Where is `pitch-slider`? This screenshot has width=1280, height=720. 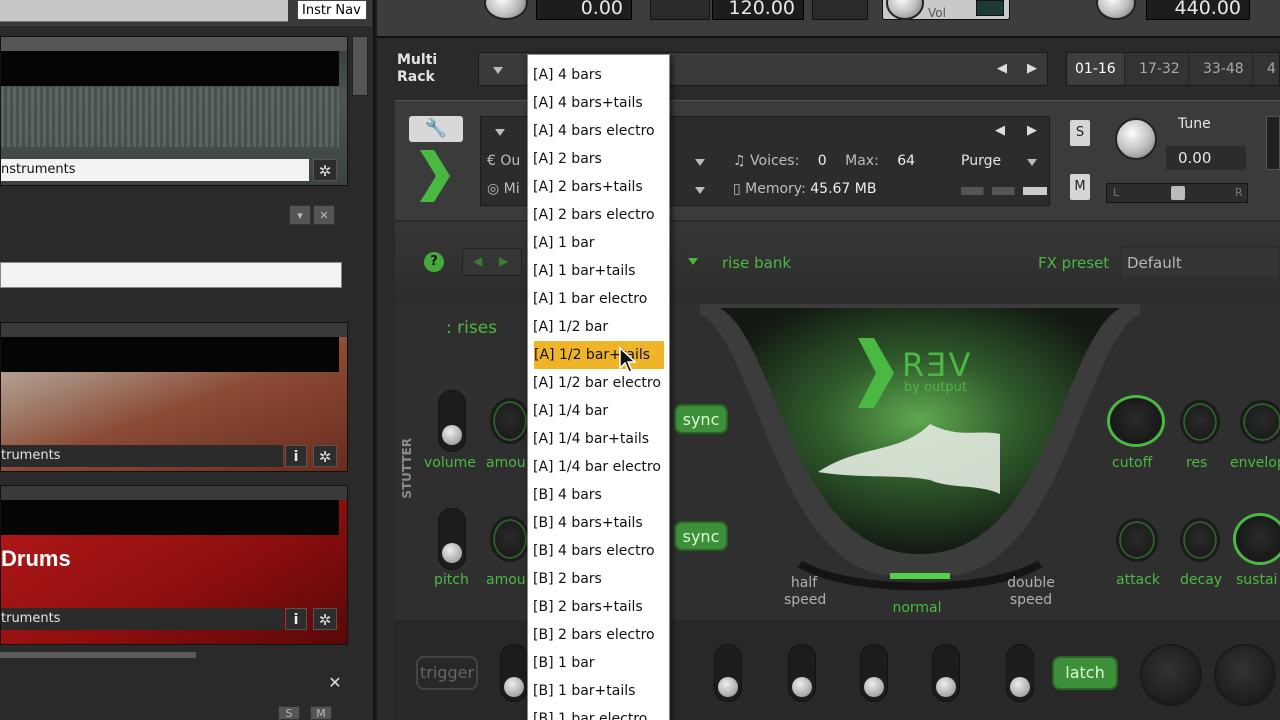 pitch-slider is located at coordinates (452, 539).